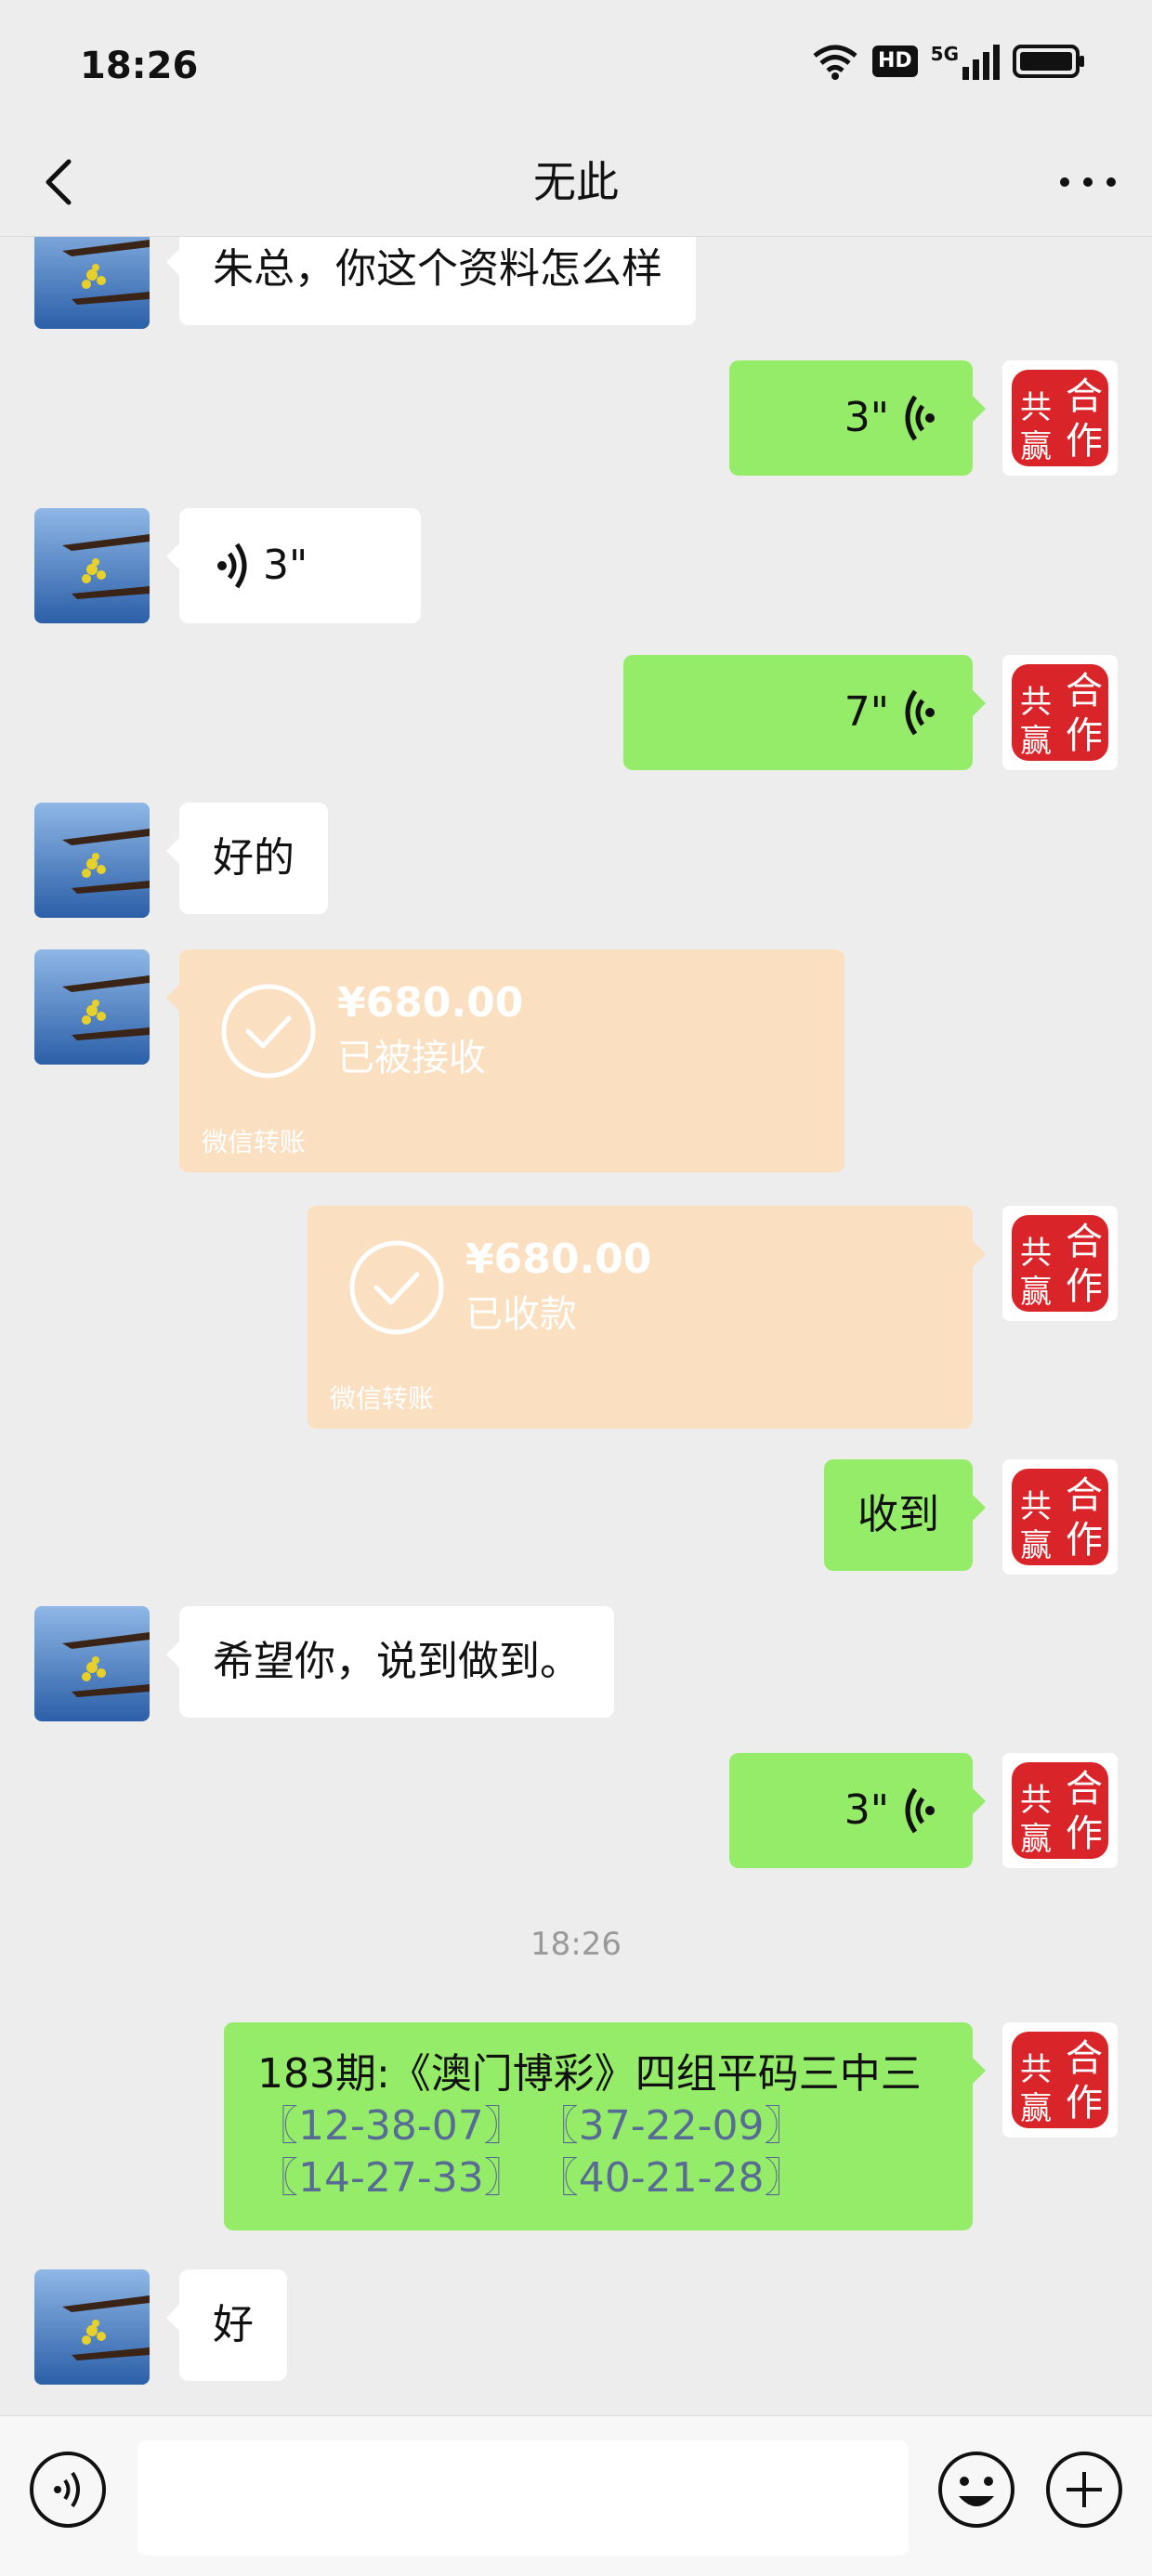  Describe the element at coordinates (671, 2126) in the screenshot. I see `number-link: 〖37-22-09〗` at that location.